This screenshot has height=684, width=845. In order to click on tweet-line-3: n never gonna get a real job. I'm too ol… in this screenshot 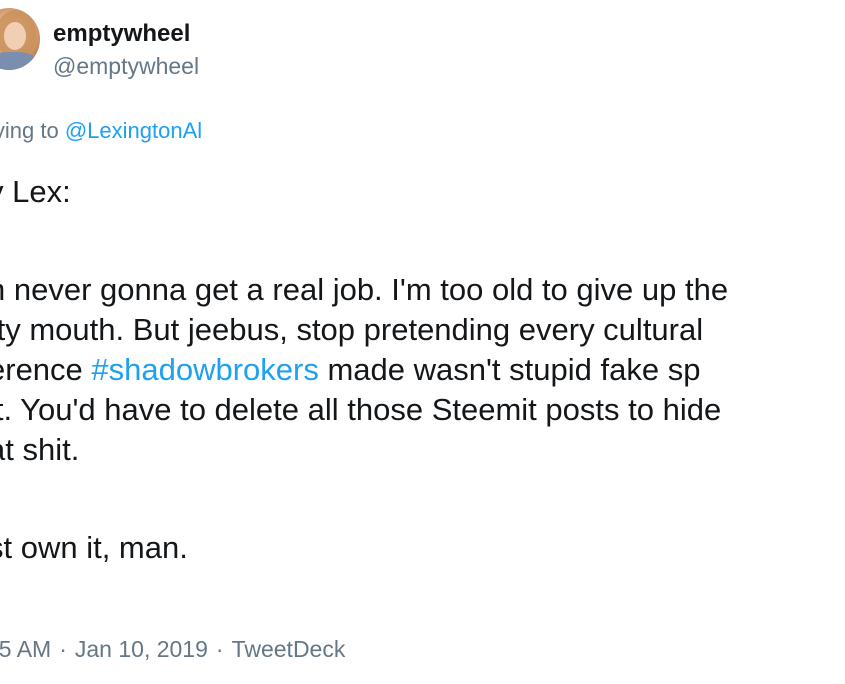, I will do `click(364, 289)`.